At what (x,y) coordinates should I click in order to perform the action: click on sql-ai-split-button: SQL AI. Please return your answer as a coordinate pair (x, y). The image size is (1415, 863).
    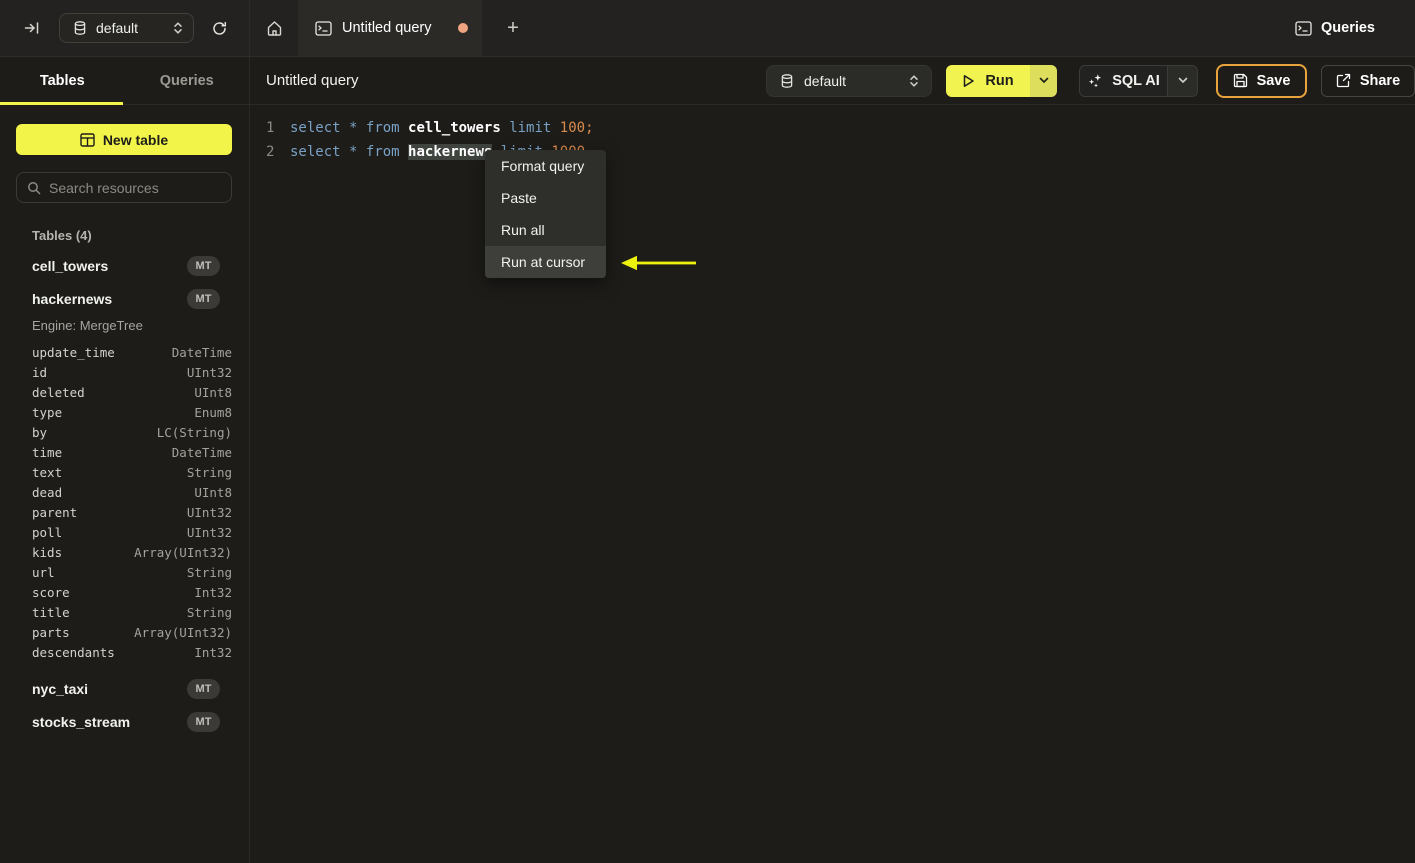
    Looking at the image, I should click on (1138, 80).